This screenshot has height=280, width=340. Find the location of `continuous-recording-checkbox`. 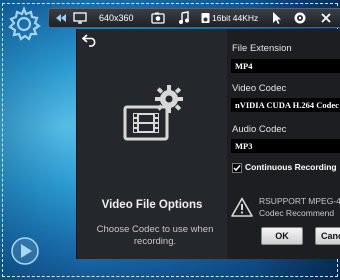

continuous-recording-checkbox is located at coordinates (237, 168).